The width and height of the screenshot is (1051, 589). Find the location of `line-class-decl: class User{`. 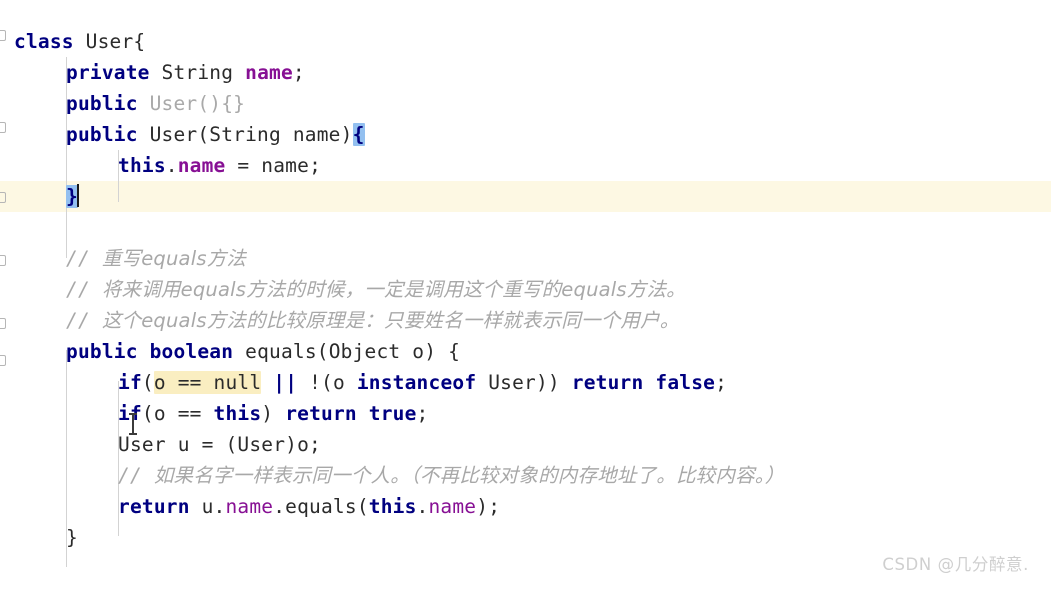

line-class-decl: class User{ is located at coordinates (525, 41).